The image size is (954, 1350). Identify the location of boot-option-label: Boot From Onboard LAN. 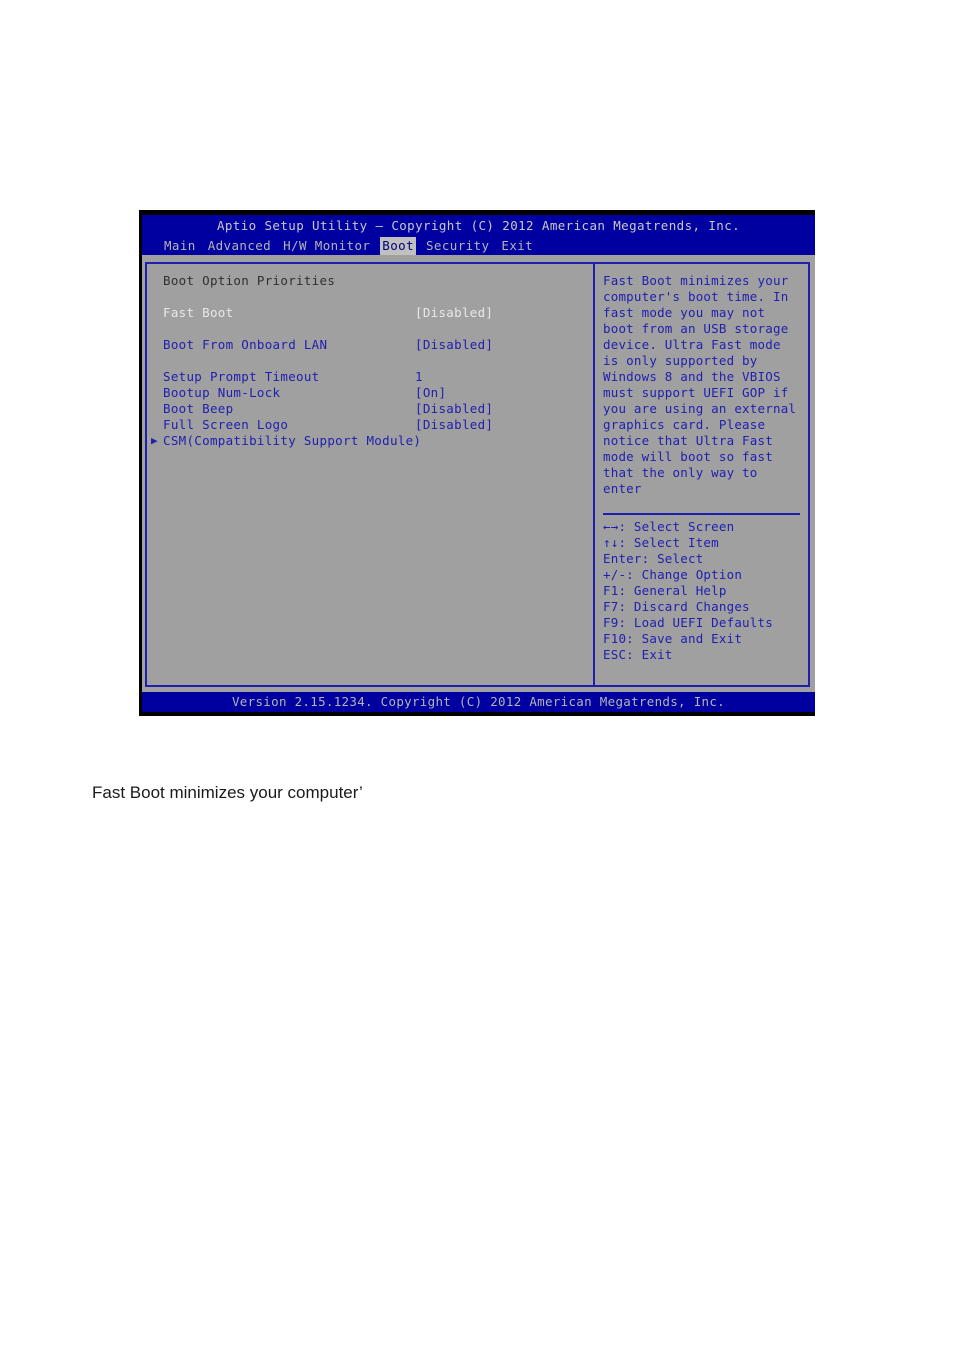
(245, 344).